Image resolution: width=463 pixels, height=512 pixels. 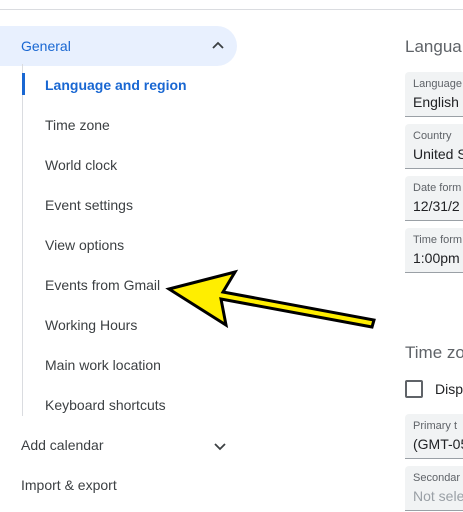 I want to click on sidebar-item-event-settings: Event settings, so click(x=89, y=205).